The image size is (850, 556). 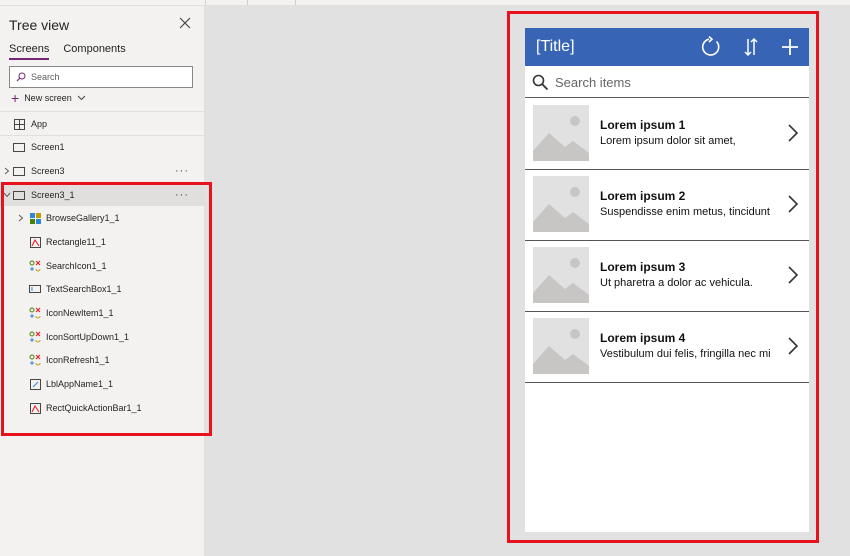 I want to click on tree-item-label: IconRefresh1_1, so click(x=78, y=360).